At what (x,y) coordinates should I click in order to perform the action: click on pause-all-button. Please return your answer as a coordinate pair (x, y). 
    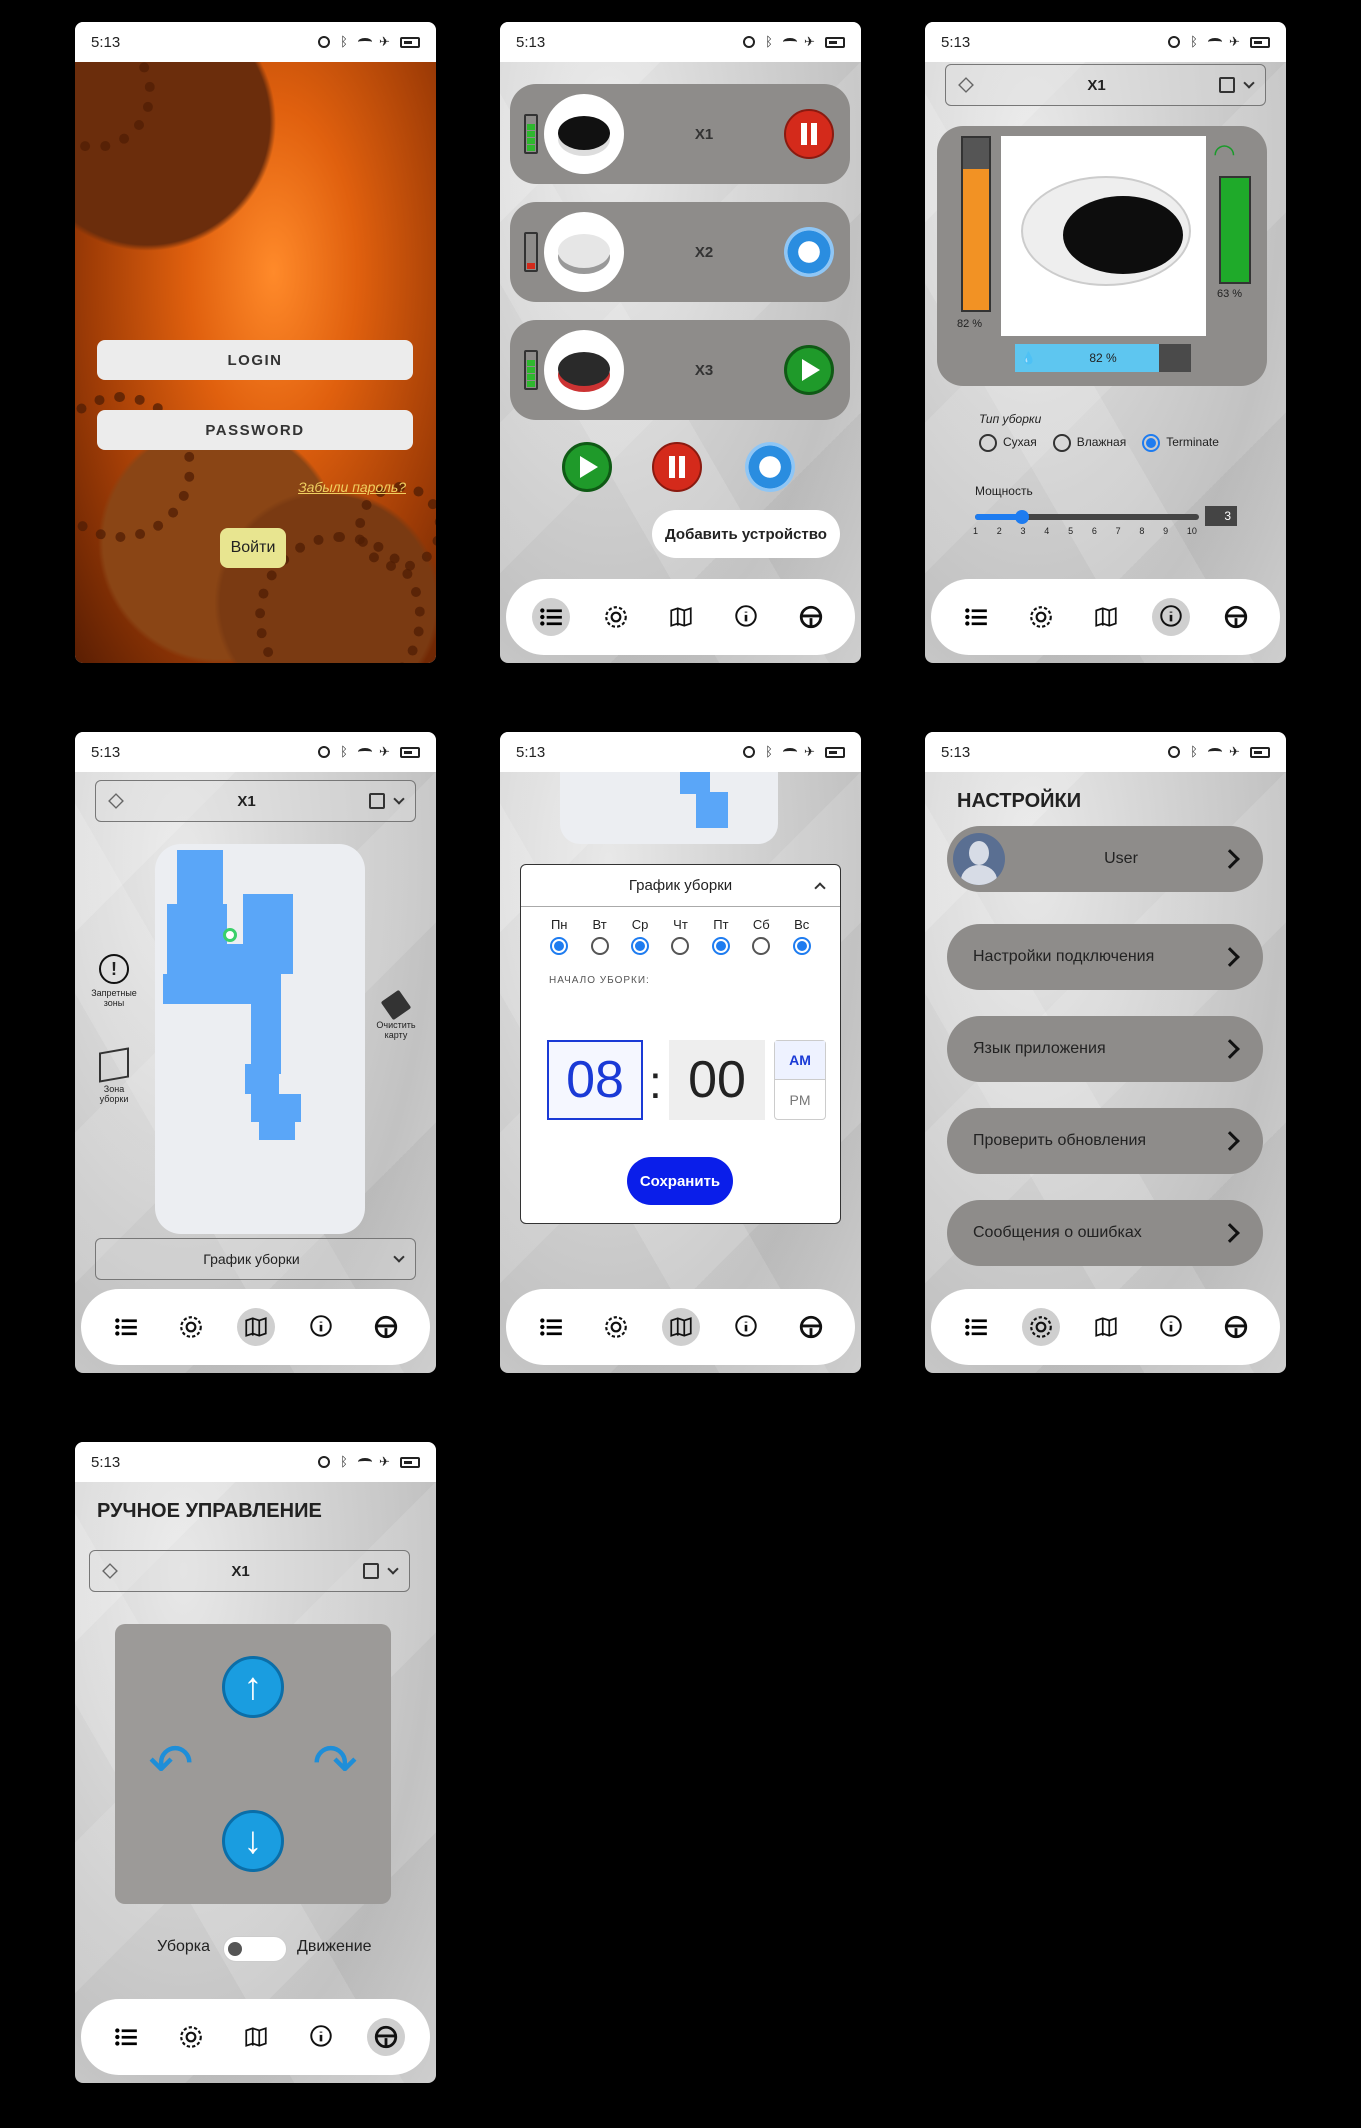
    Looking at the image, I should click on (677, 467).